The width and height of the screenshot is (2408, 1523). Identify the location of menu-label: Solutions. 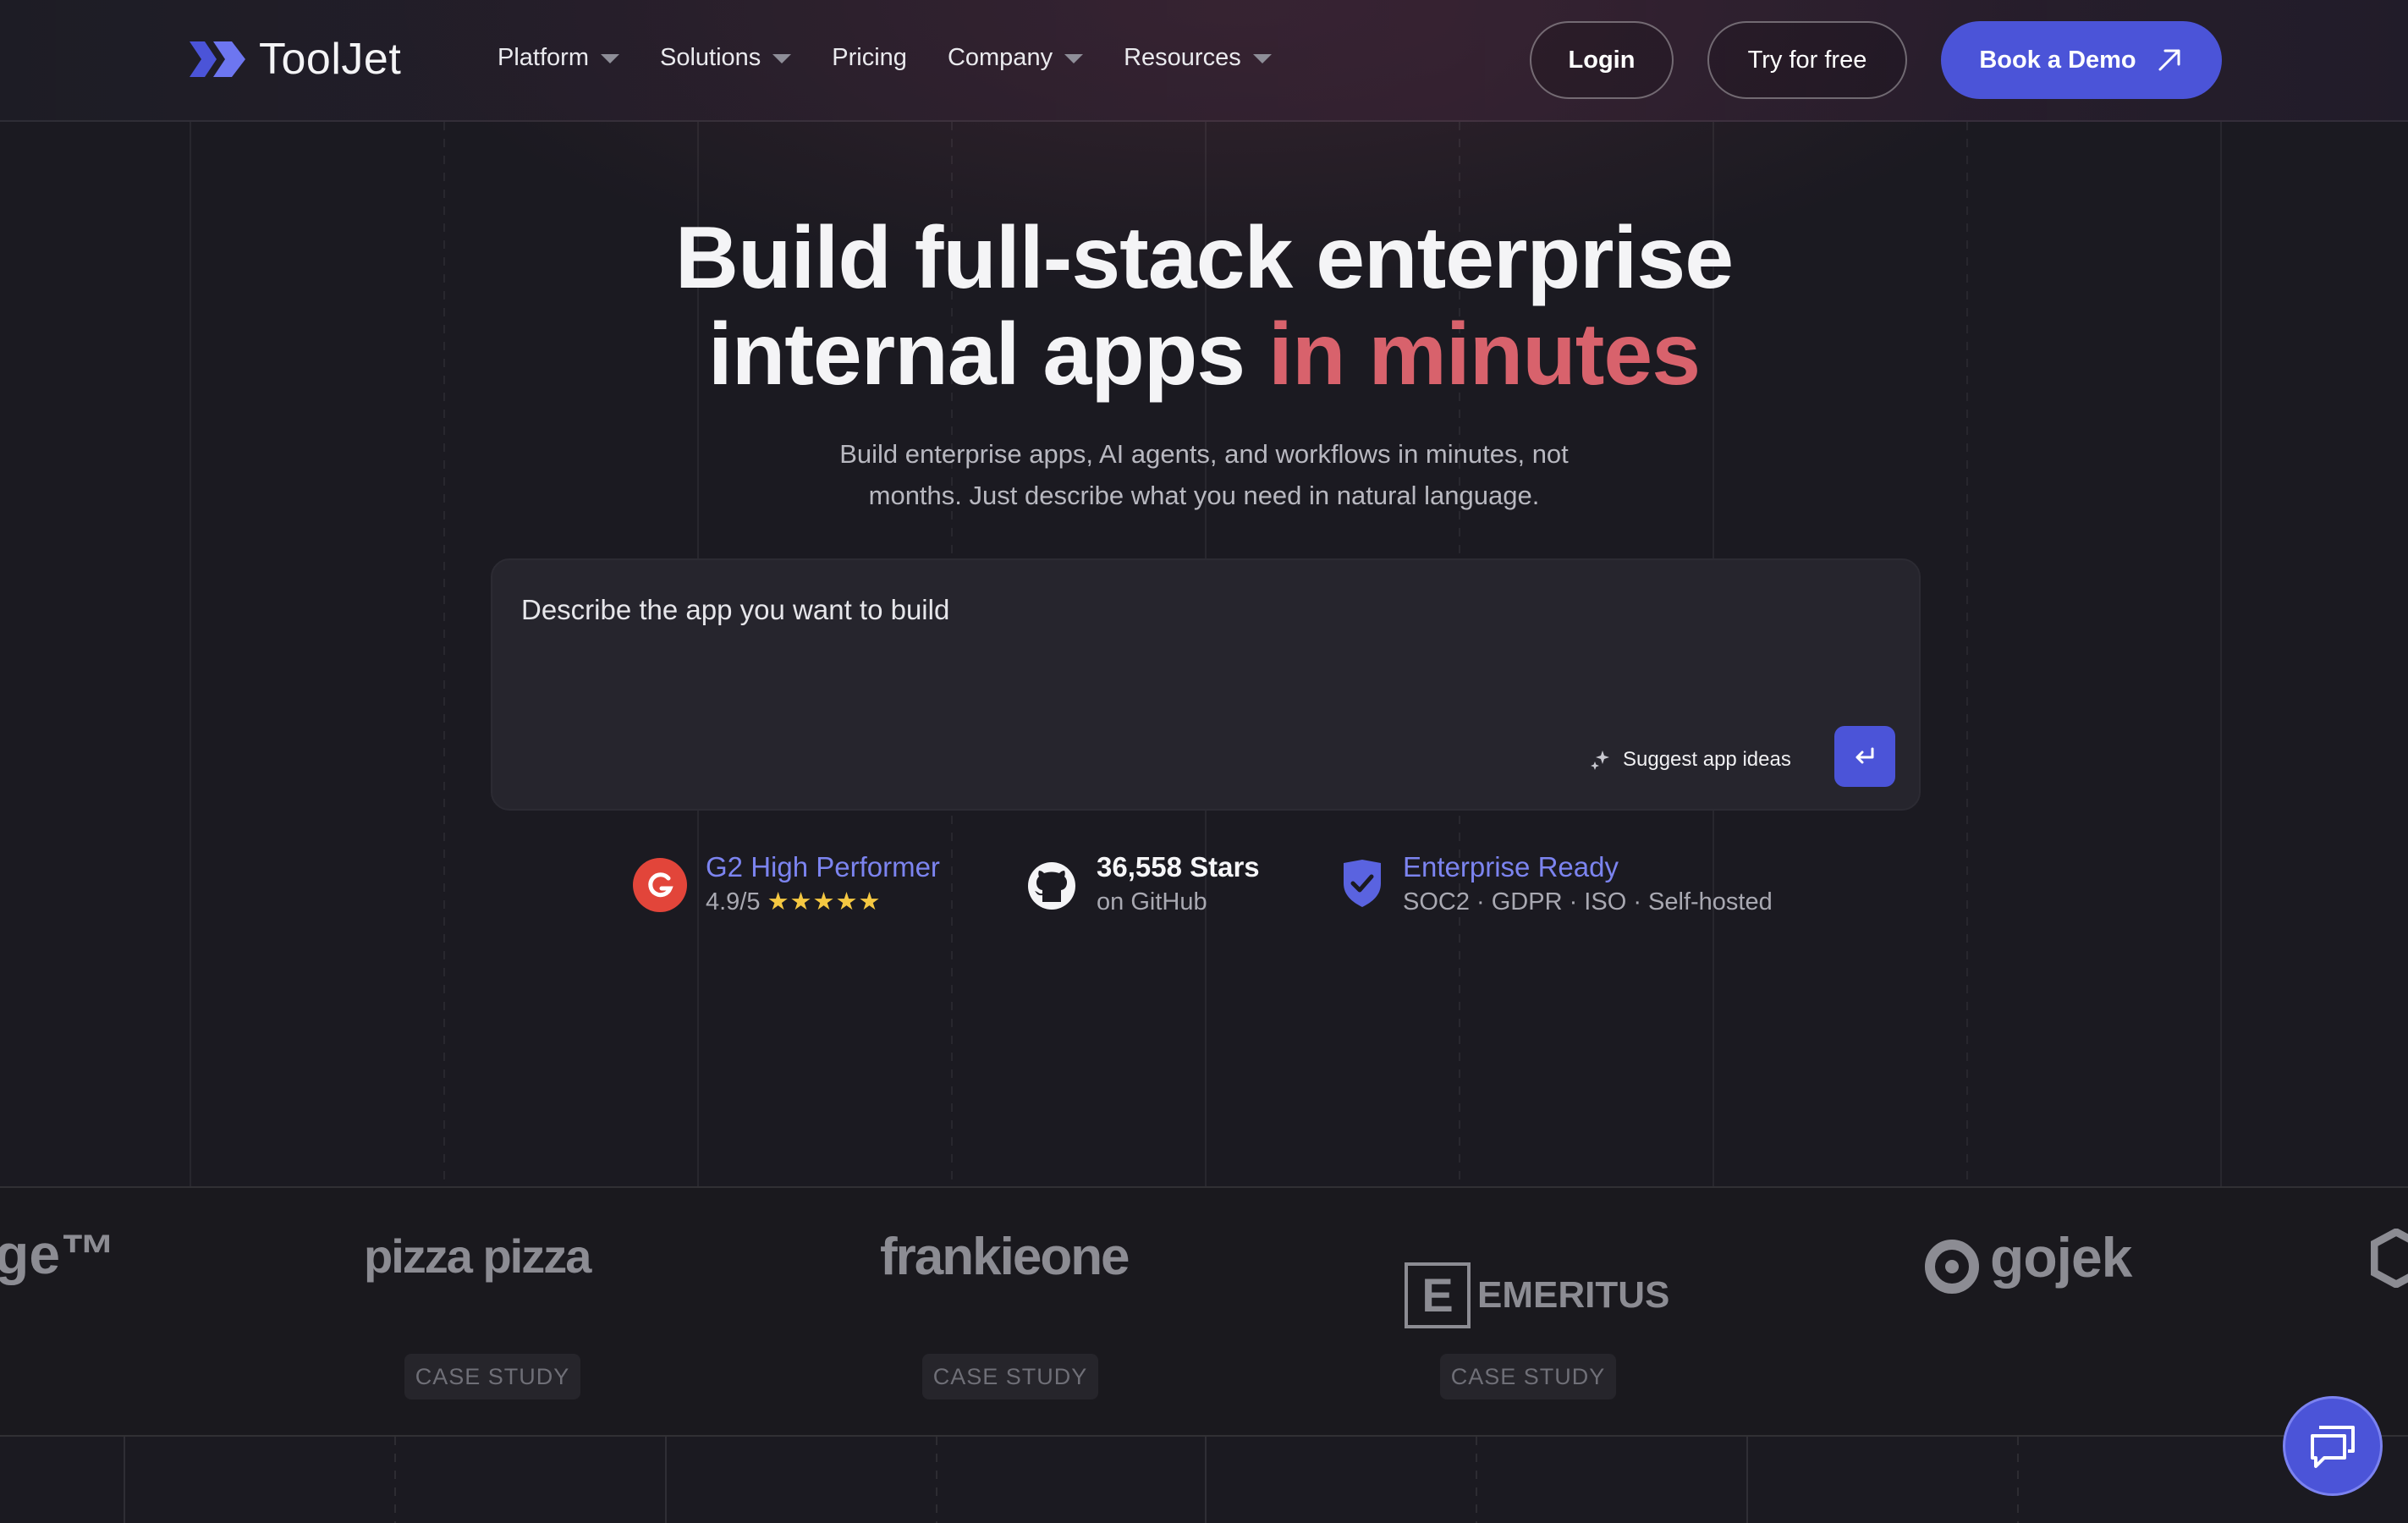
(710, 58).